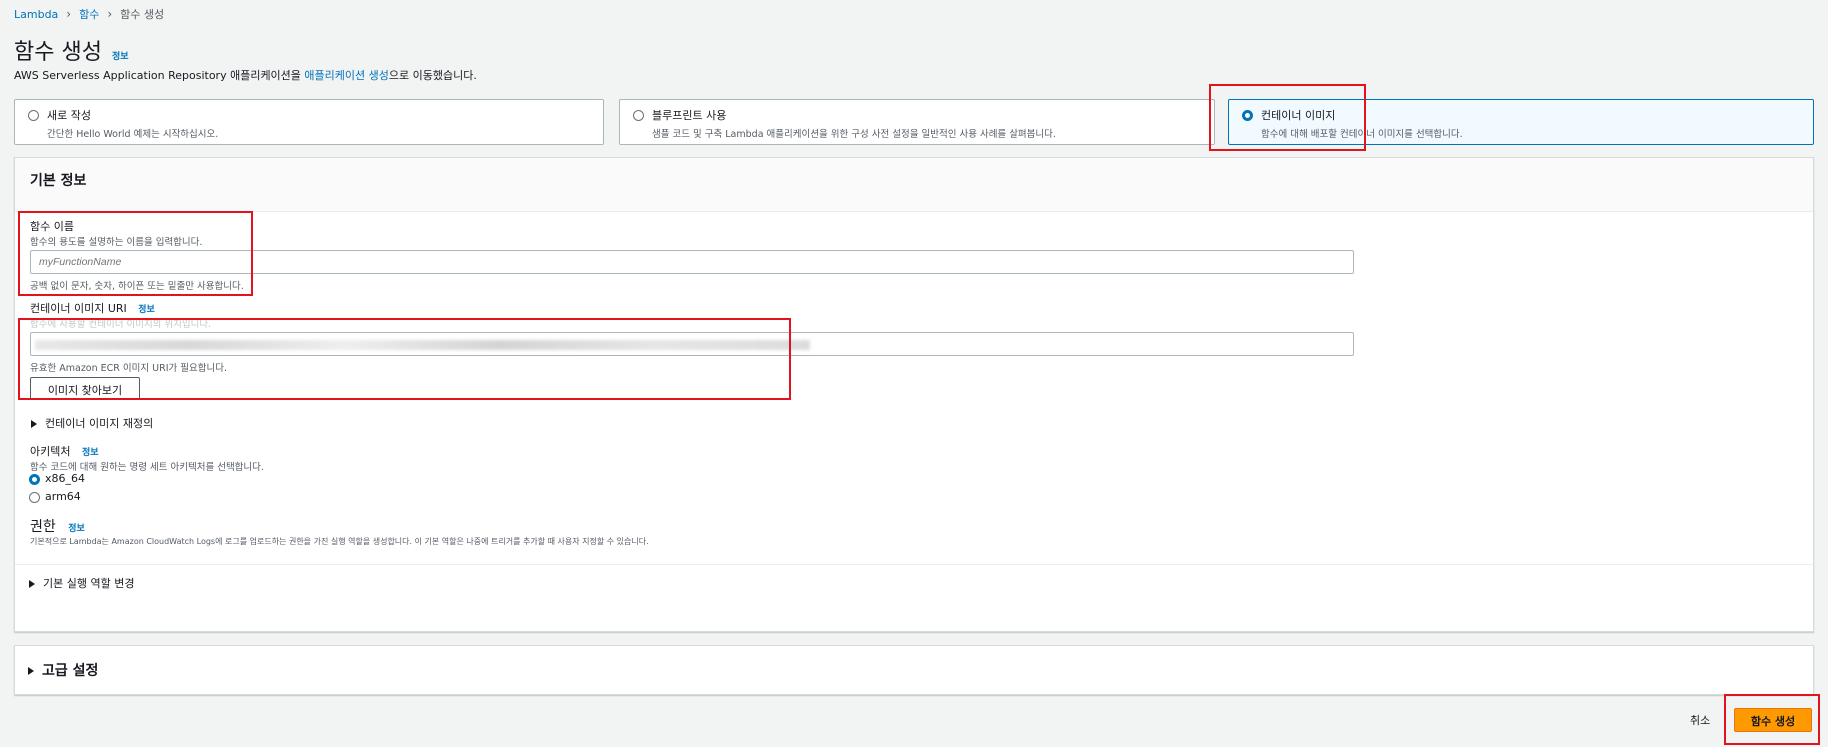 This screenshot has width=1828, height=747. I want to click on toggle-label: 컨테이너 이미지 재정의, so click(99, 423).